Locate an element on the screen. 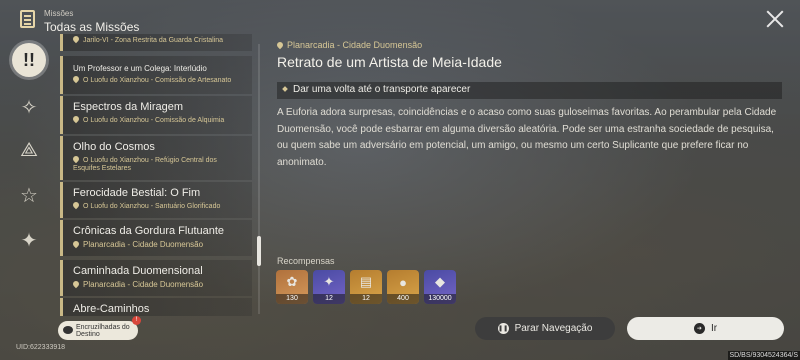  pause-navigation-button: ❚❚ Parar Navegação is located at coordinates (545, 328).